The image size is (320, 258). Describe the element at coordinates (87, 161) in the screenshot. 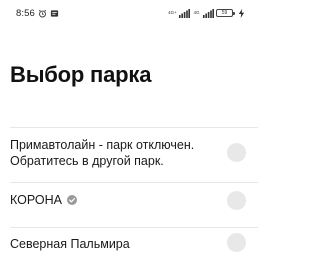

I see `park-name-line-2: Обратитесь в другой парк.` at that location.